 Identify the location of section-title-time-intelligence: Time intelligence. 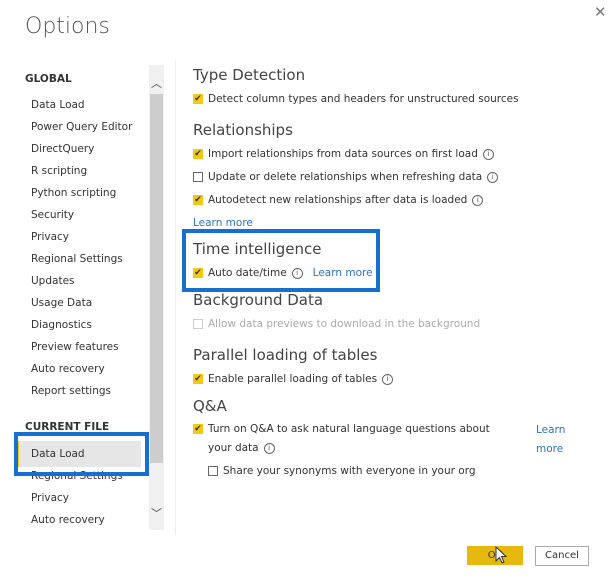
(257, 249).